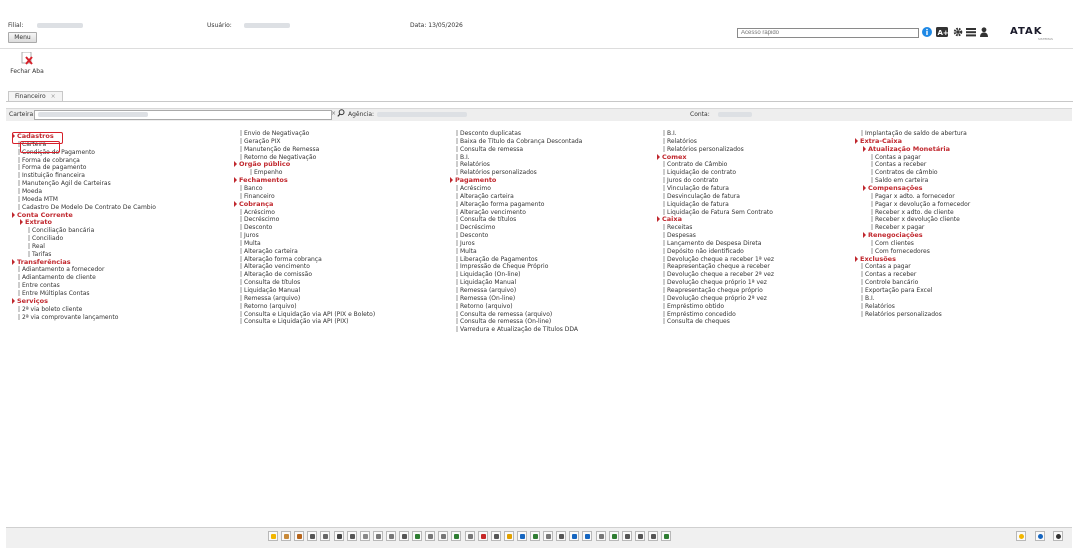 The height and width of the screenshot is (550, 1073). I want to click on menu-item: Despesas, so click(679, 235).